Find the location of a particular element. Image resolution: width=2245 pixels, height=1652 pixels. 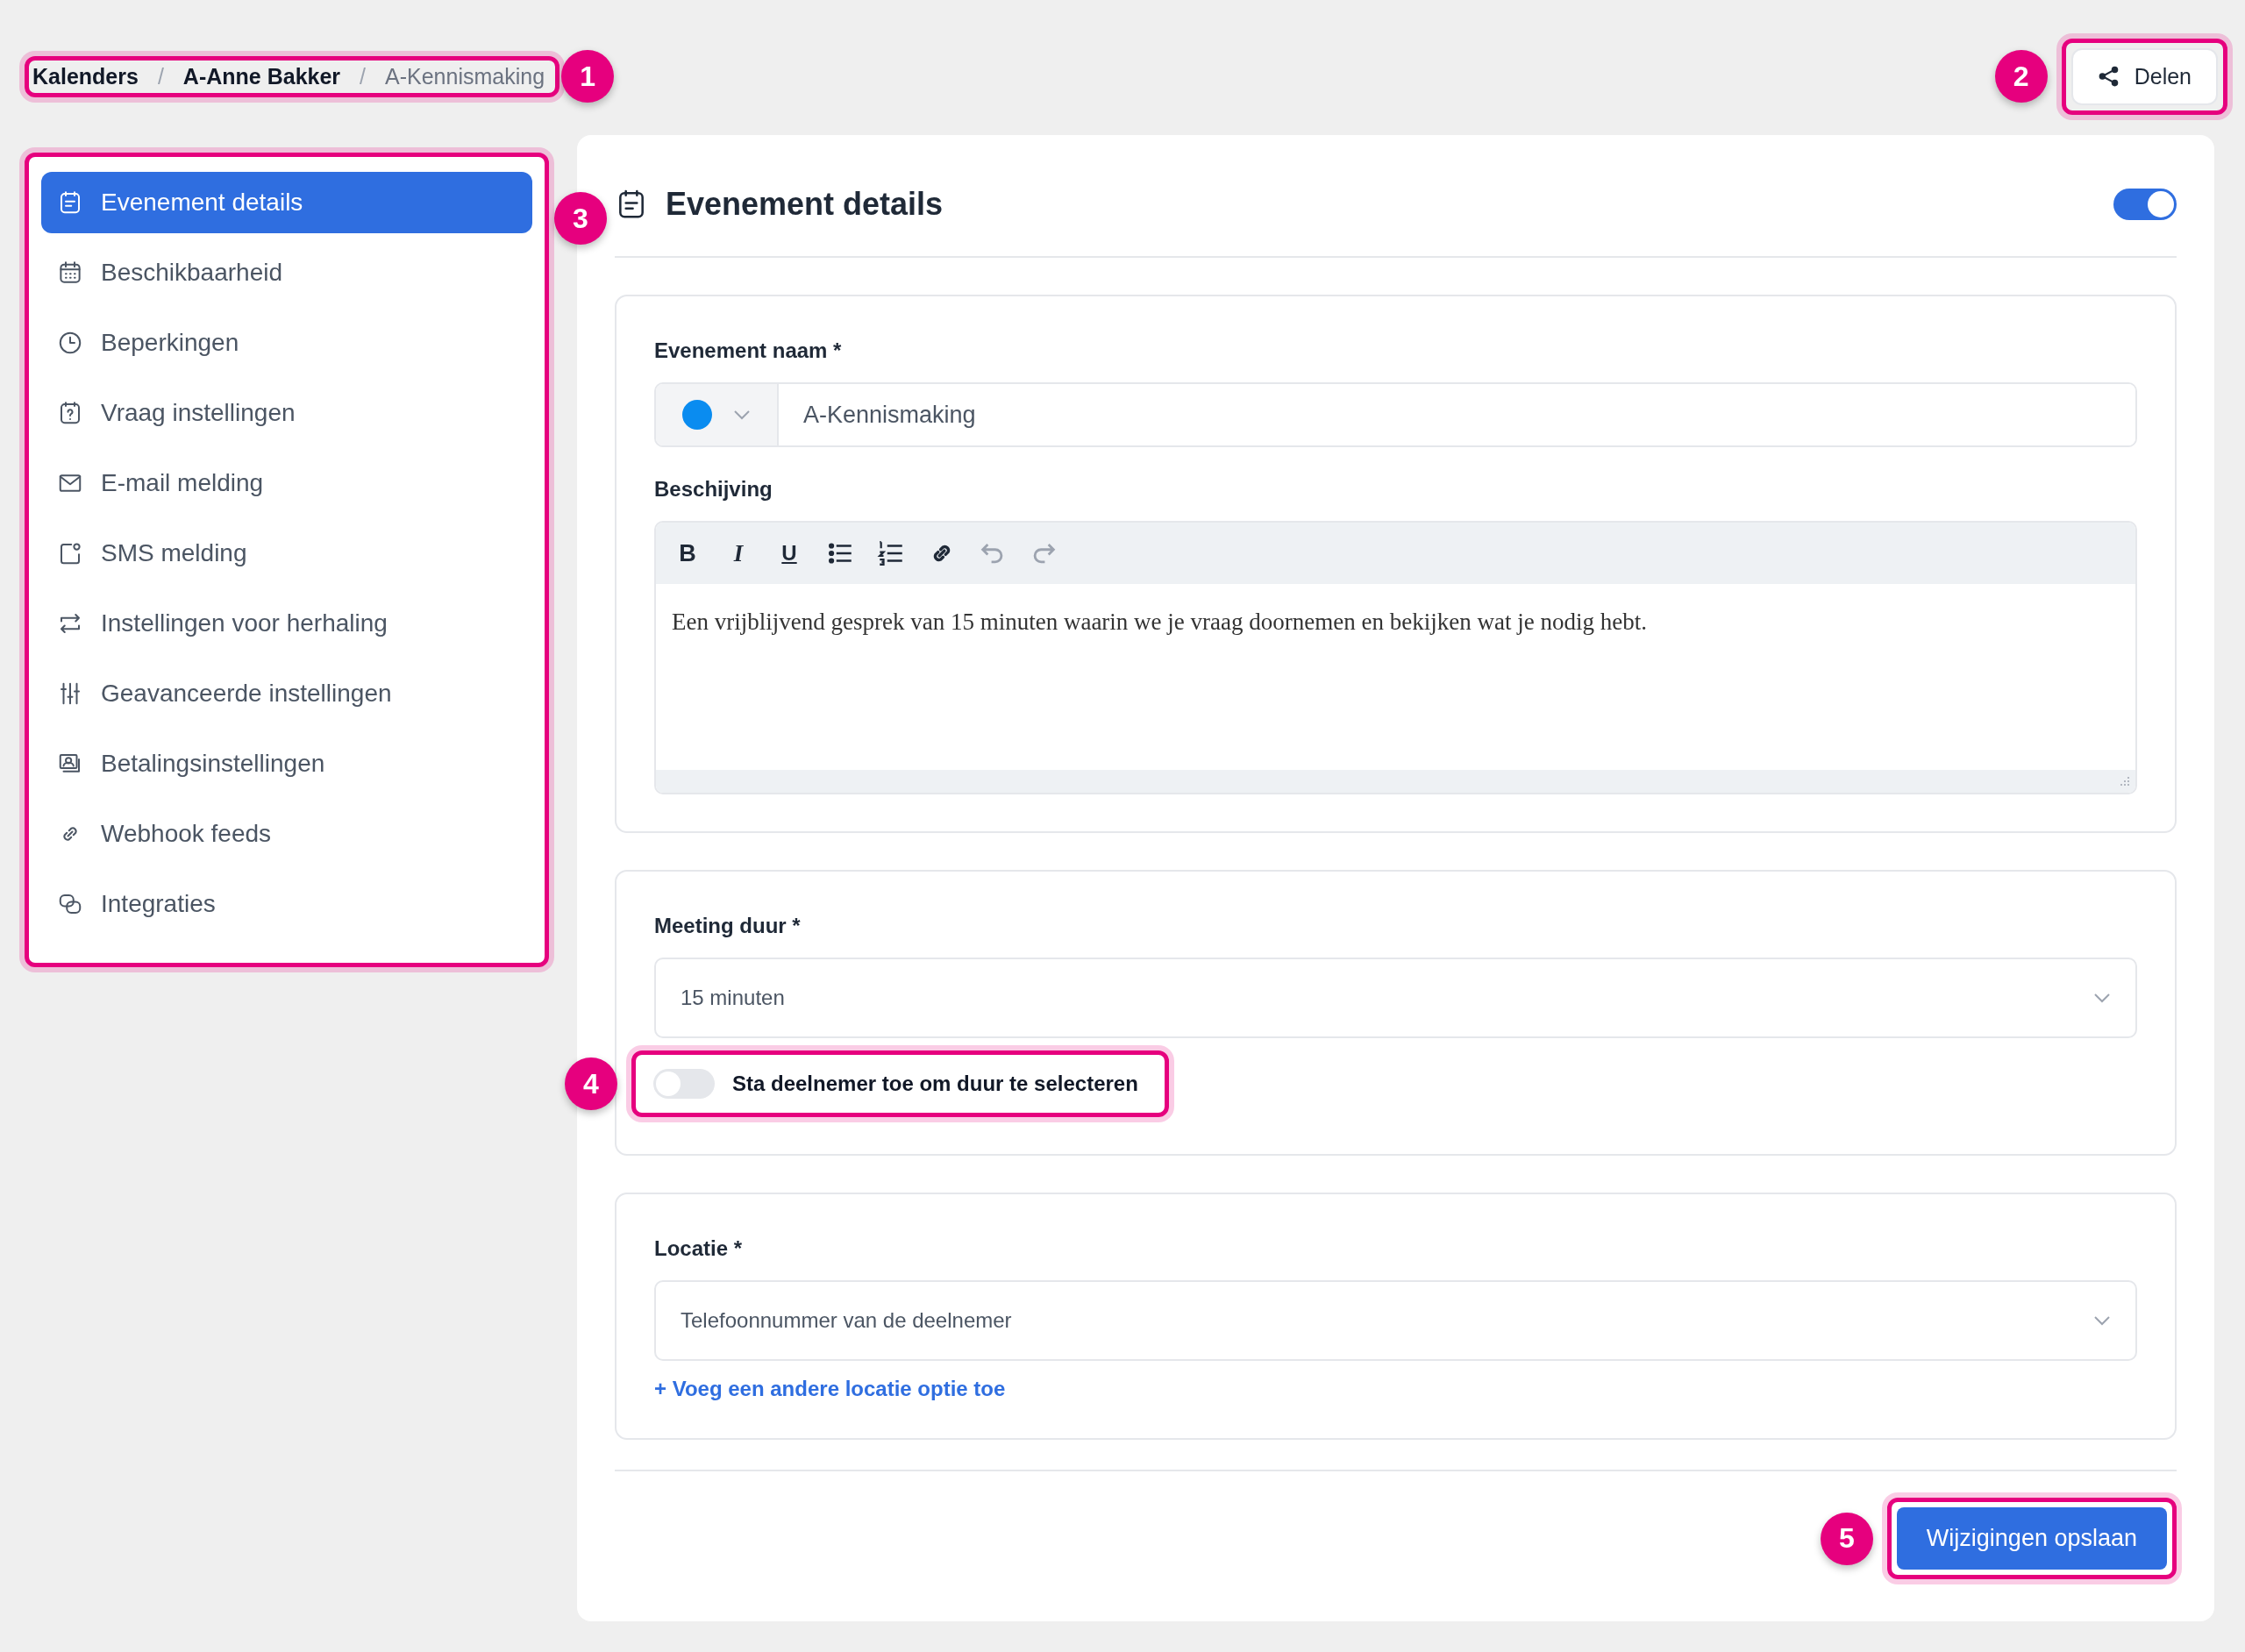

add-location-link: + Voeg een andere locatie optie toe is located at coordinates (830, 1389).